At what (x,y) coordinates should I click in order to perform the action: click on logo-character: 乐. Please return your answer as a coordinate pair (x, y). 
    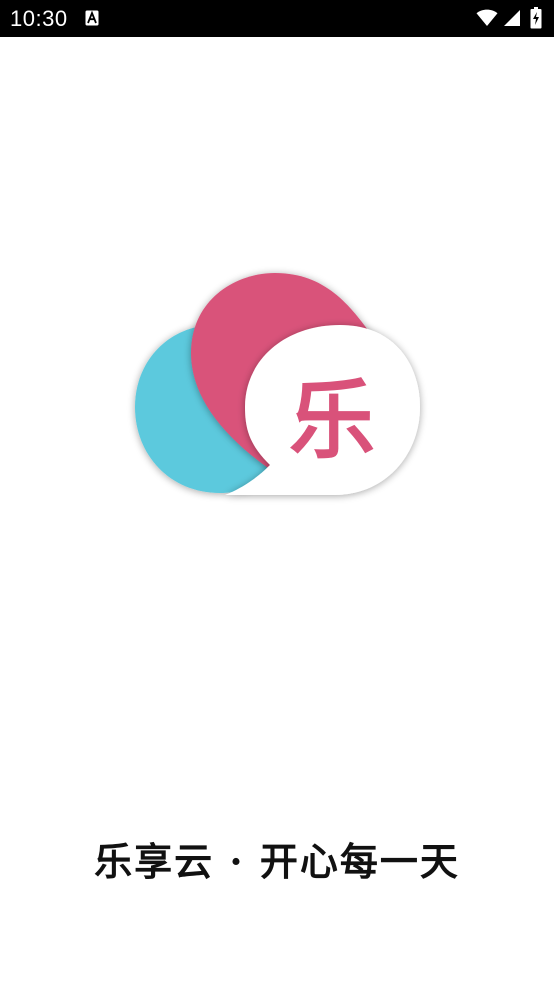
    Looking at the image, I should click on (332, 421).